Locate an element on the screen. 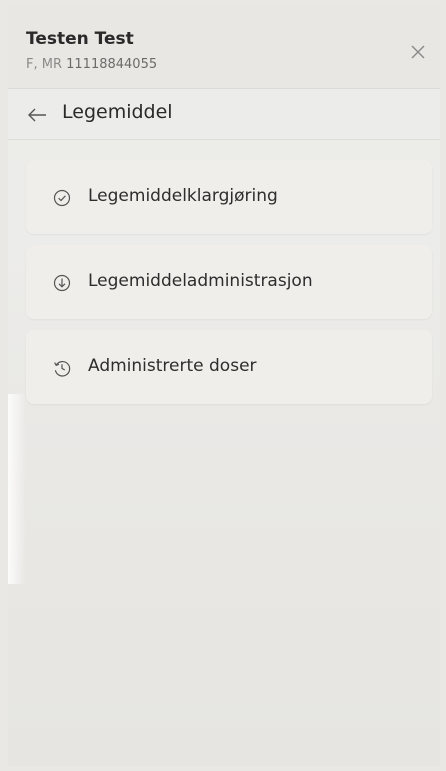 This screenshot has height=771, width=446. menu-item-label: Administrerte doser is located at coordinates (172, 366).